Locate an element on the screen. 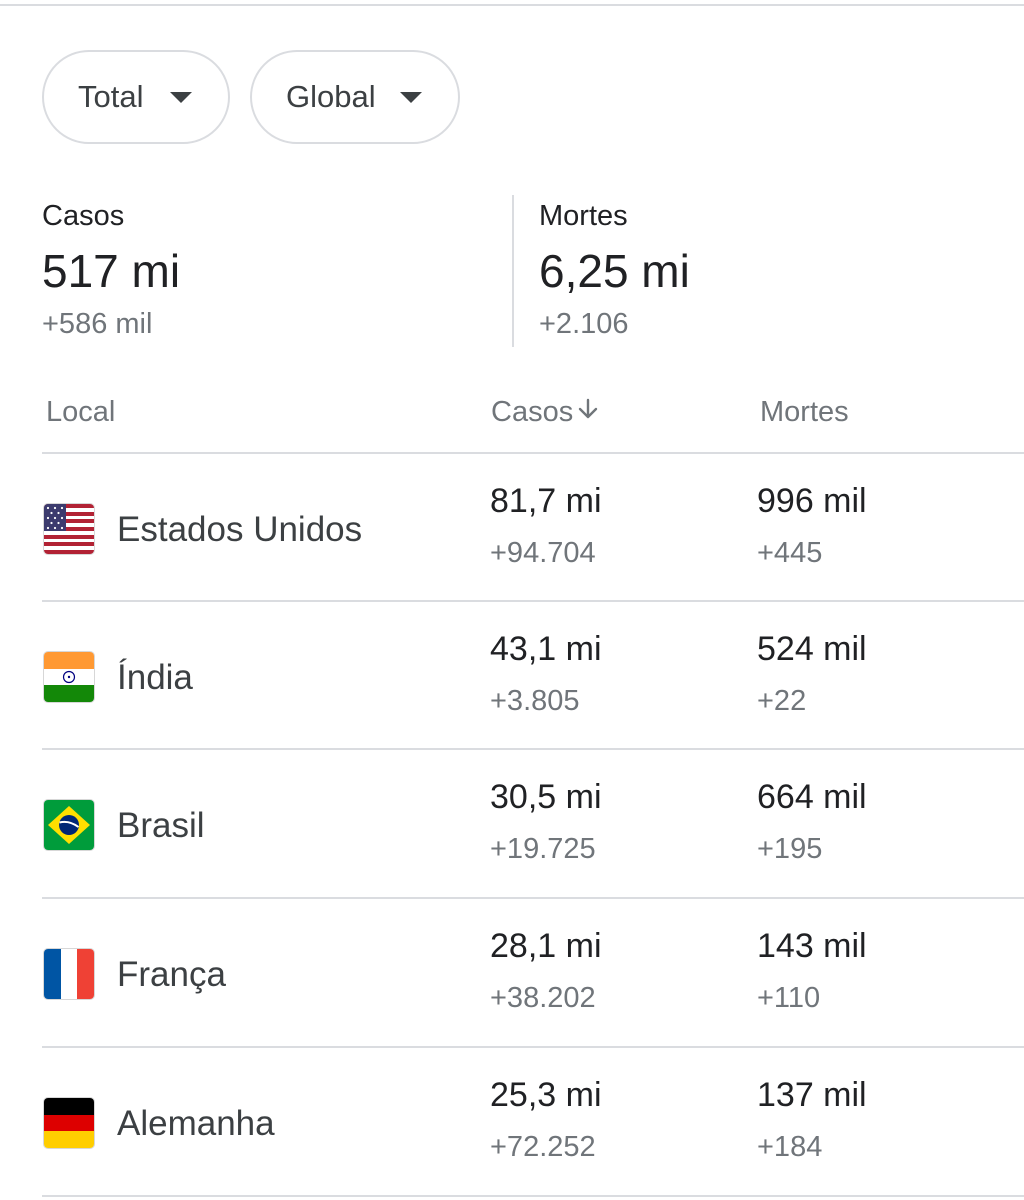 The width and height of the screenshot is (1024, 1200). cases-delta: +19.725 is located at coordinates (543, 849).